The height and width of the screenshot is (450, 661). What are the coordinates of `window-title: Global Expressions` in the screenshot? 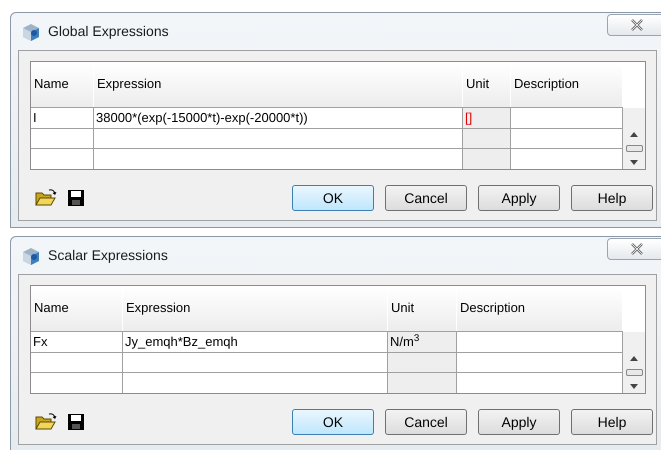 It's located at (108, 31).